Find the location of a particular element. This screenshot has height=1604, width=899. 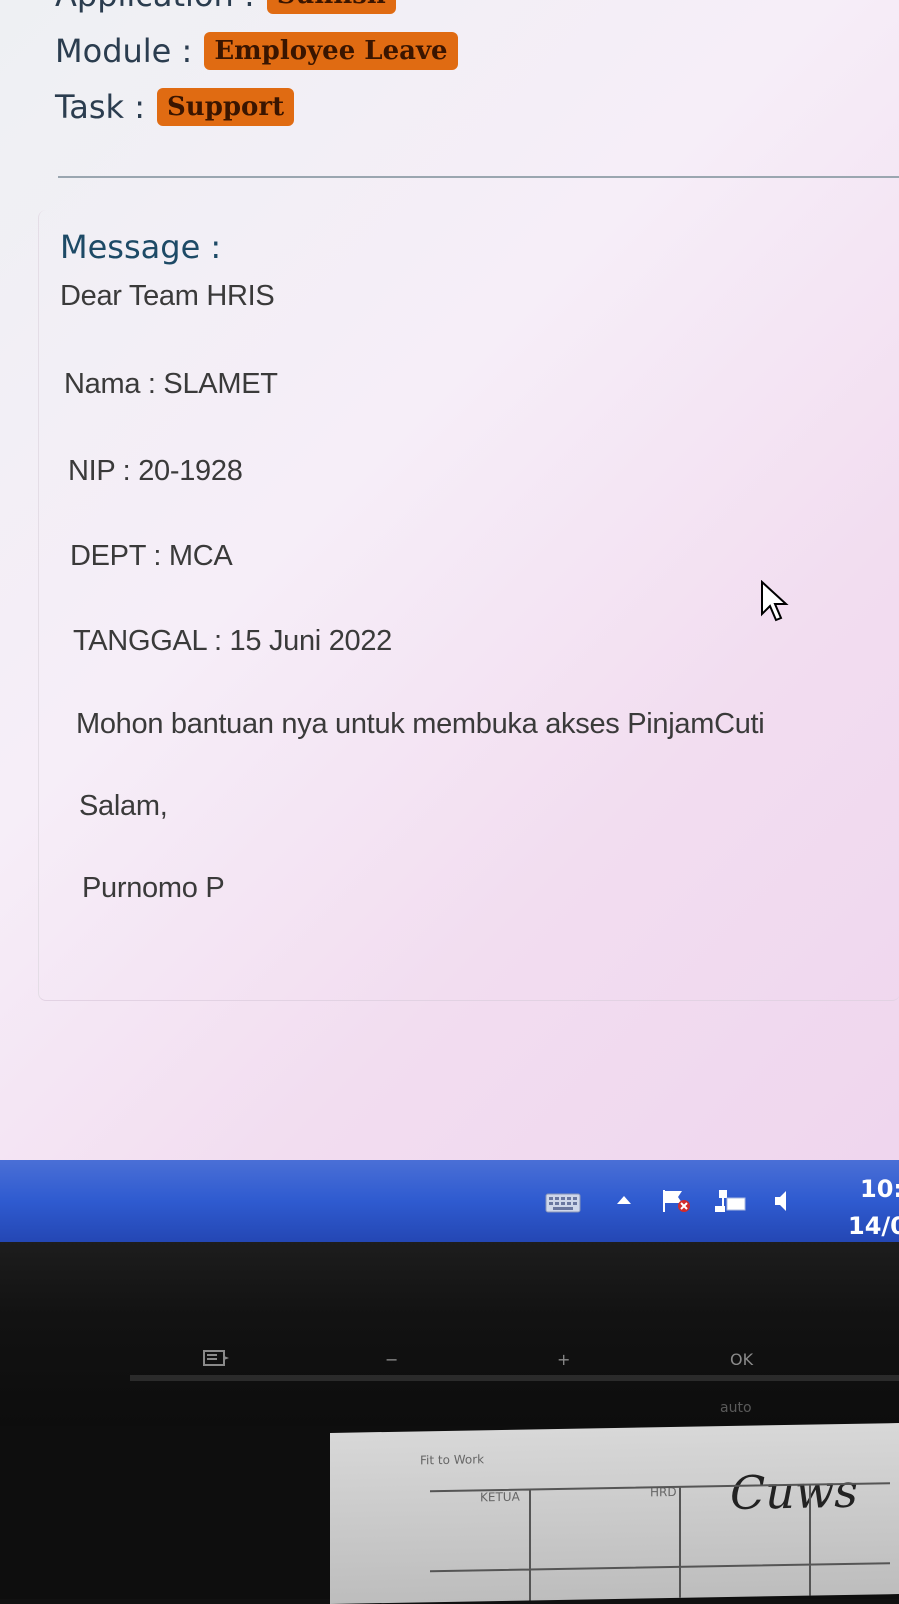

message-signature: Purnomo P is located at coordinates (153, 888).